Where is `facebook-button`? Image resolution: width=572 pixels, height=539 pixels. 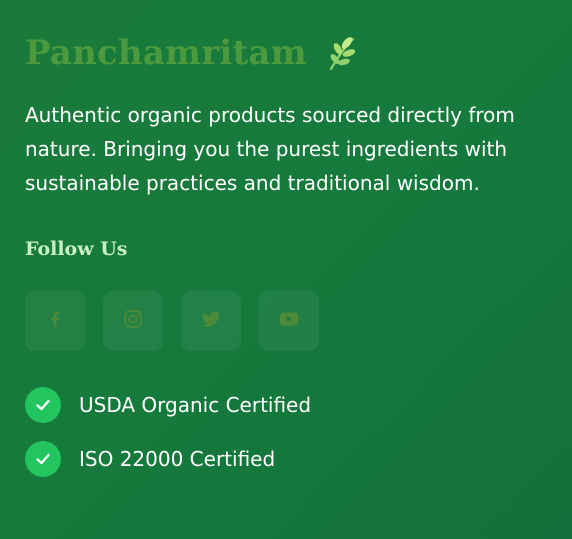 facebook-button is located at coordinates (55, 321).